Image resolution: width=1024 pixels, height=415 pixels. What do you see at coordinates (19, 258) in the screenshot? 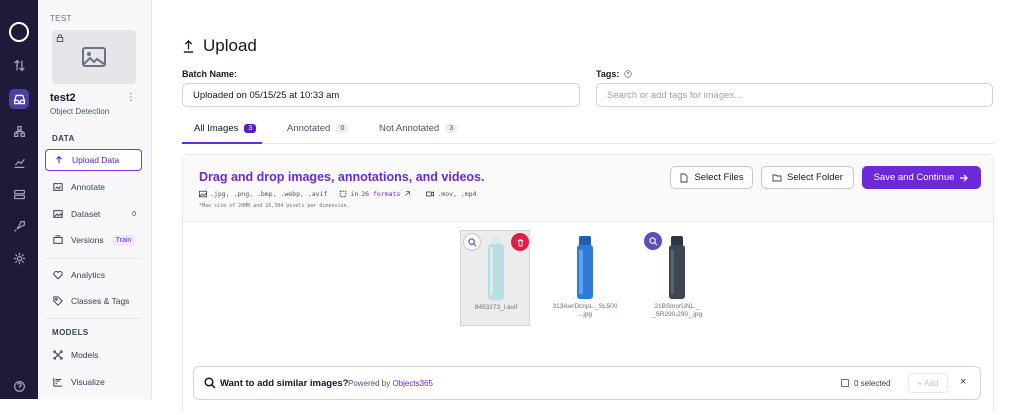
I see `settings-icon` at bounding box center [19, 258].